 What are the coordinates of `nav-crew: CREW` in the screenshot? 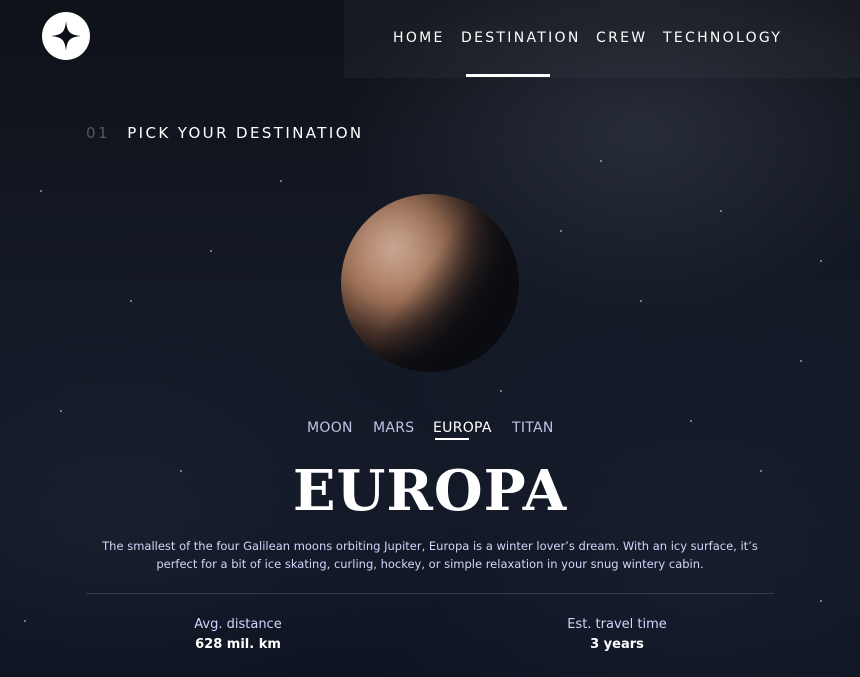 It's located at (621, 38).